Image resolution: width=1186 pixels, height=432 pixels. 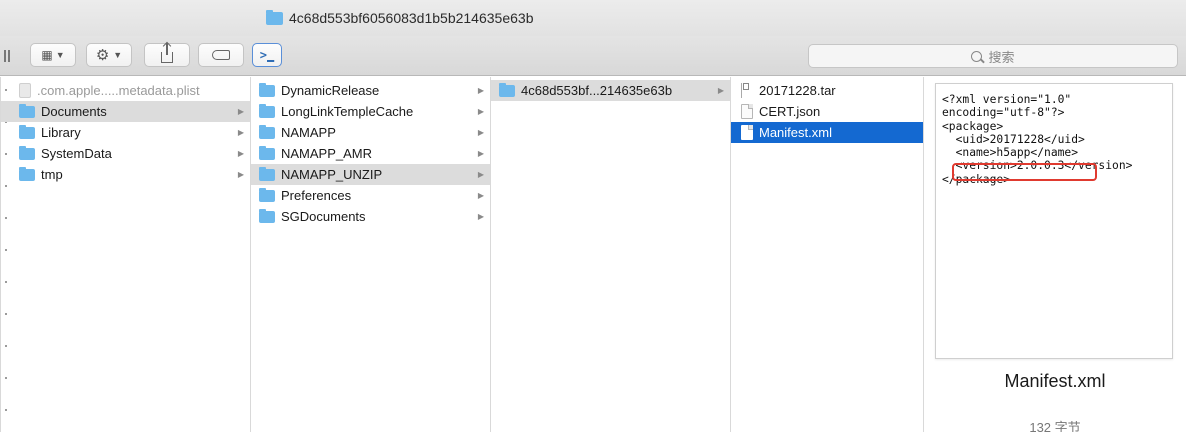 What do you see at coordinates (61, 132) in the screenshot?
I see `list-item-label: Library` at bounding box center [61, 132].